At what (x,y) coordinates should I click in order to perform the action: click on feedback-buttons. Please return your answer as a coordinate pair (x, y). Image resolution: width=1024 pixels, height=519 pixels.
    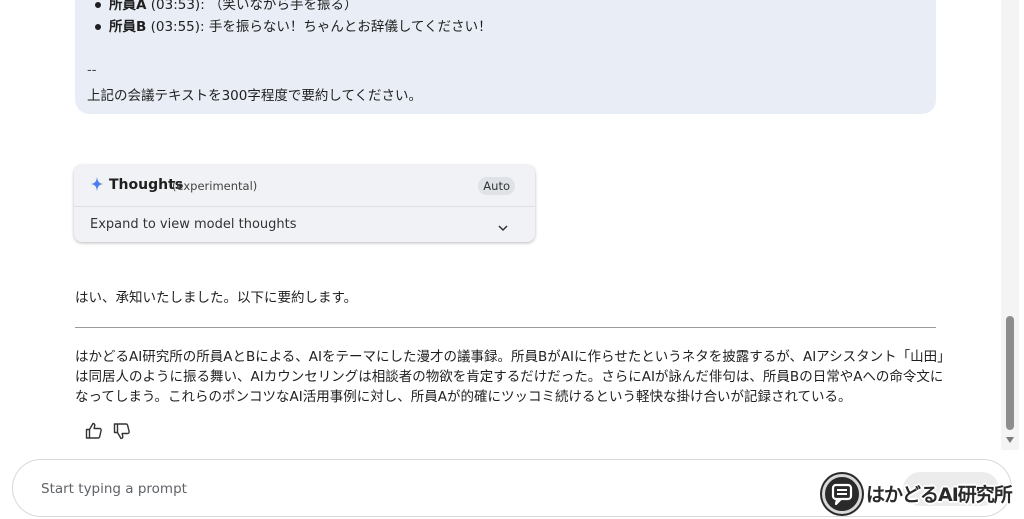
    Looking at the image, I should click on (108, 431).